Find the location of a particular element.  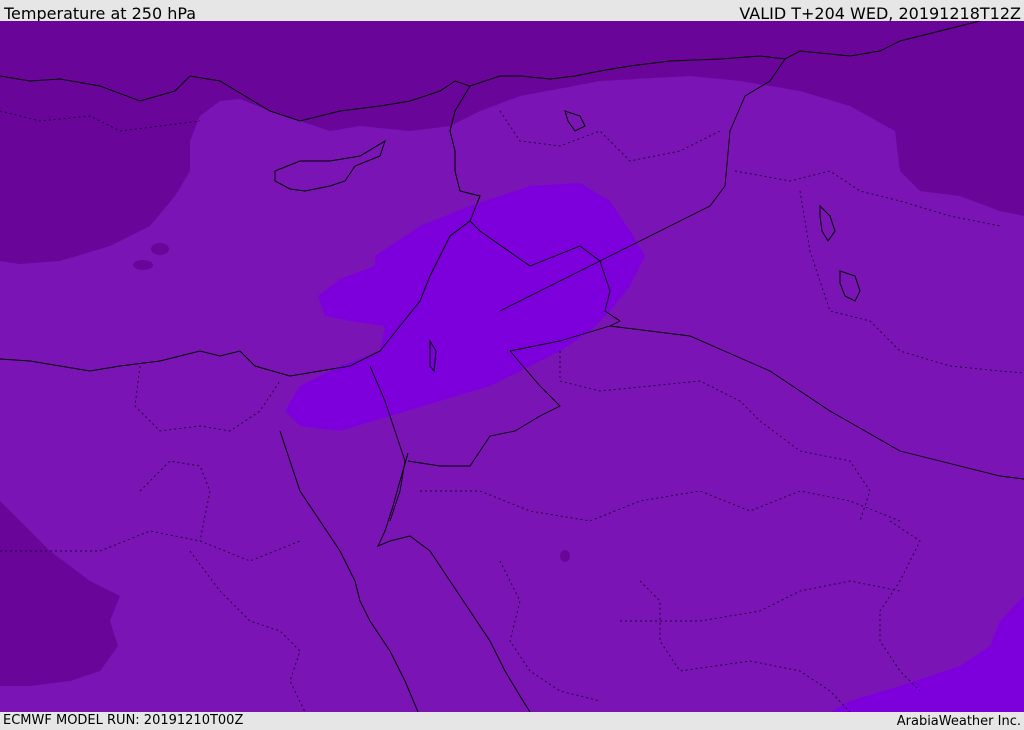

credit-label: ArabiaWeather Inc. is located at coordinates (958, 721).